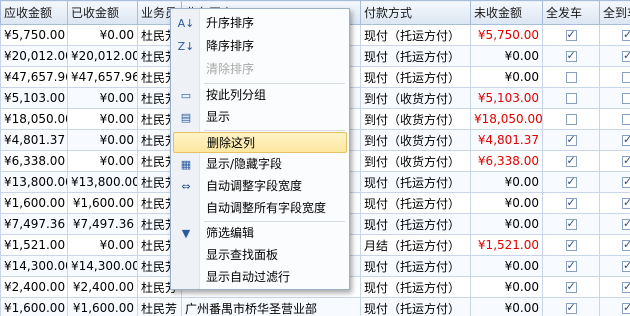 The image size is (630, 316). Describe the element at coordinates (102, 287) in the screenshot. I see `cell-paid-amount: ¥2,400.00` at that location.